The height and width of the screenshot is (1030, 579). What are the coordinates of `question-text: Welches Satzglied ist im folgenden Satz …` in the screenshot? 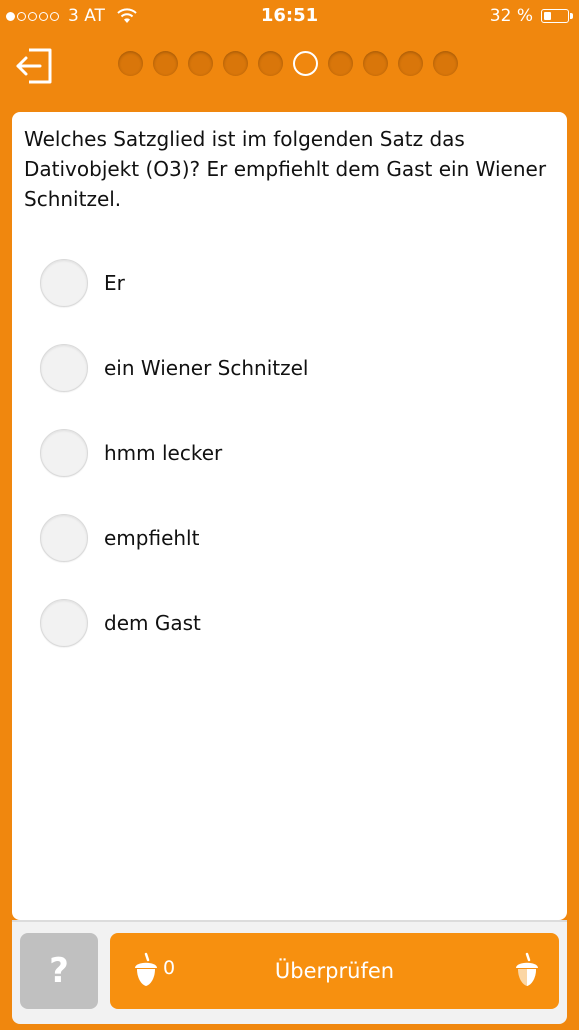 It's located at (285, 169).